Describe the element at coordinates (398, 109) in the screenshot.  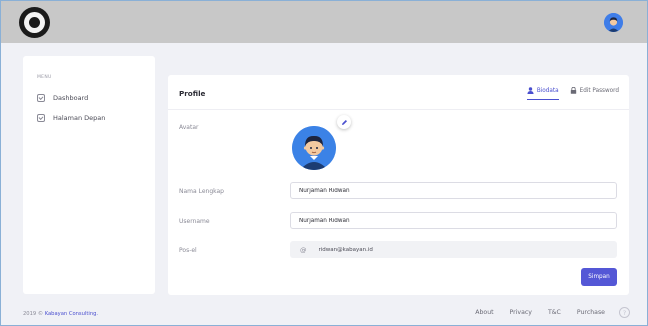
I see `header-divider` at that location.